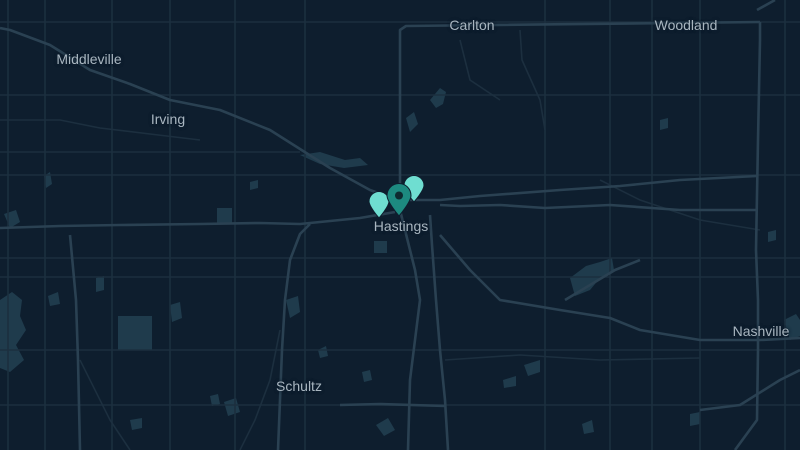  What do you see at coordinates (299, 386) in the screenshot?
I see `place-label-schultz: Schultz` at bounding box center [299, 386].